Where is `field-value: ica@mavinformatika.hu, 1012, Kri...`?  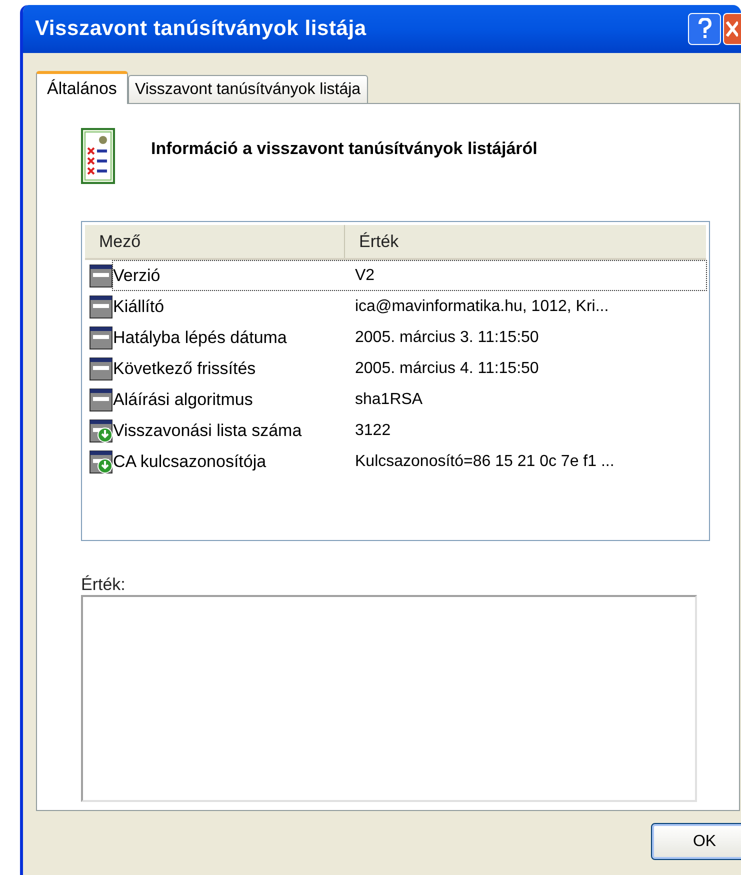
field-value: ica@mavinformatika.hu, 1012, Kri... is located at coordinates (481, 306).